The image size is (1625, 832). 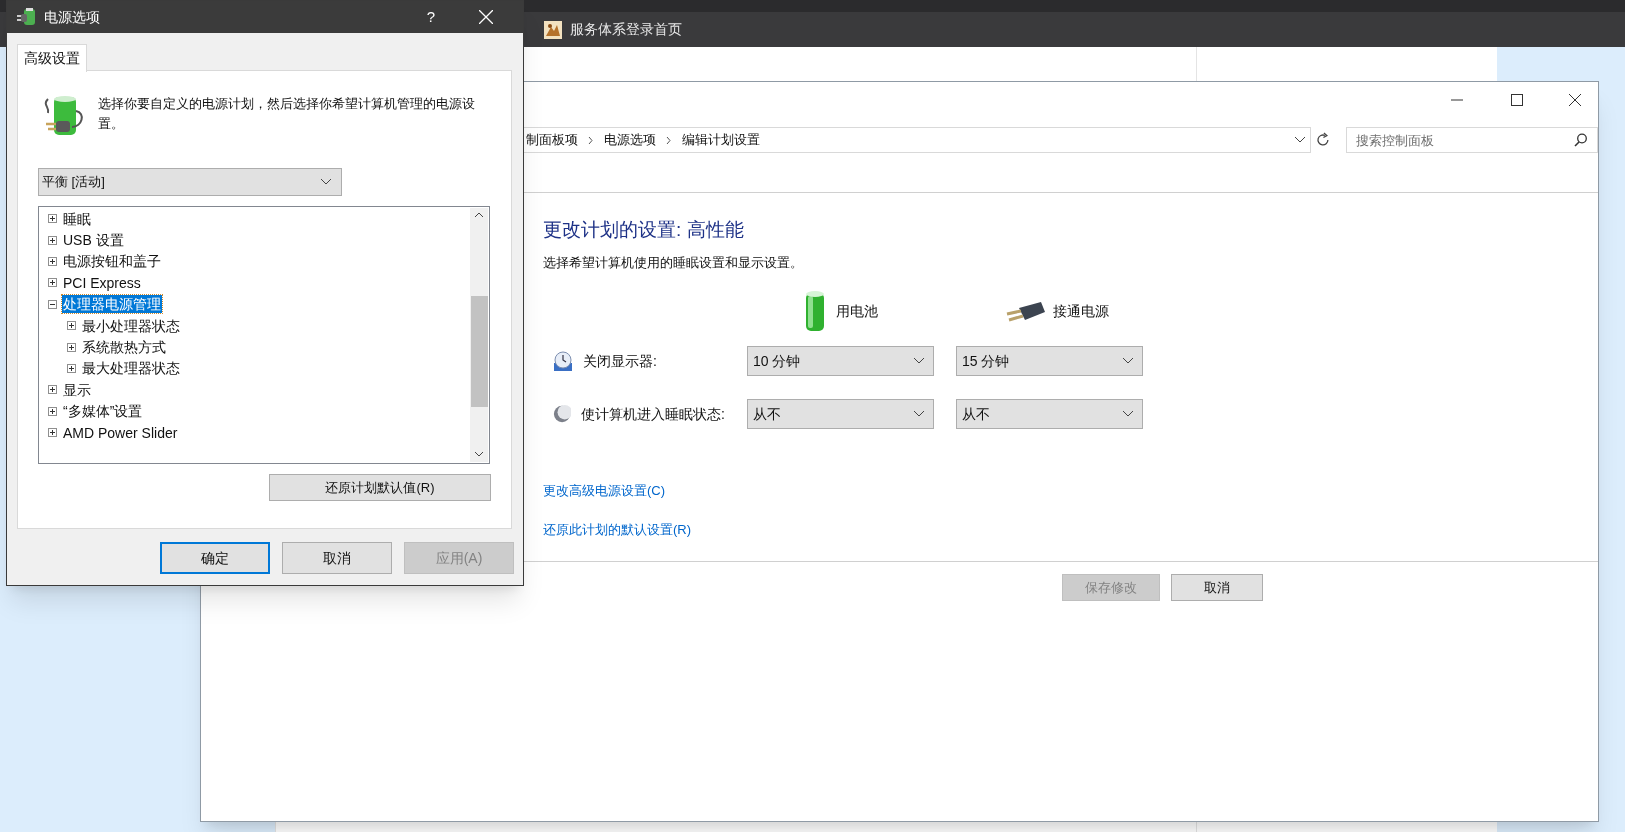 I want to click on tree-item: 电源按钮和盖子, so click(x=112, y=261).